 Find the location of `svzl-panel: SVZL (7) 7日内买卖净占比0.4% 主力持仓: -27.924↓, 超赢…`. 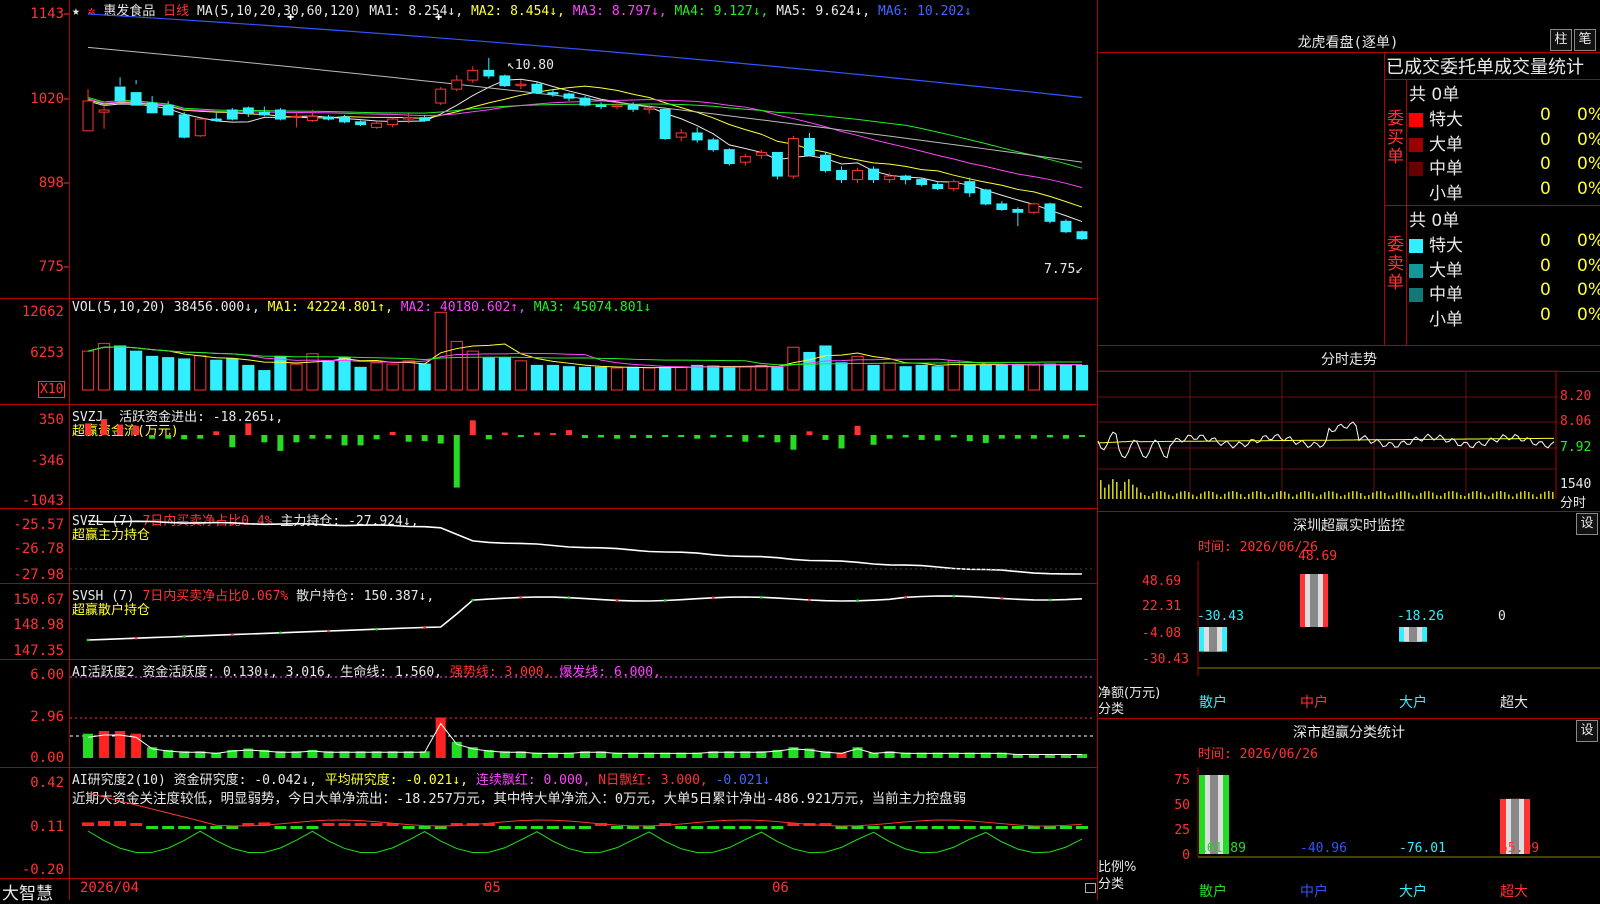

svzl-panel: SVZL (7) 7日内买卖净占比0.4% 主力持仓: -27.924↓, 超赢… is located at coordinates (549, 545).